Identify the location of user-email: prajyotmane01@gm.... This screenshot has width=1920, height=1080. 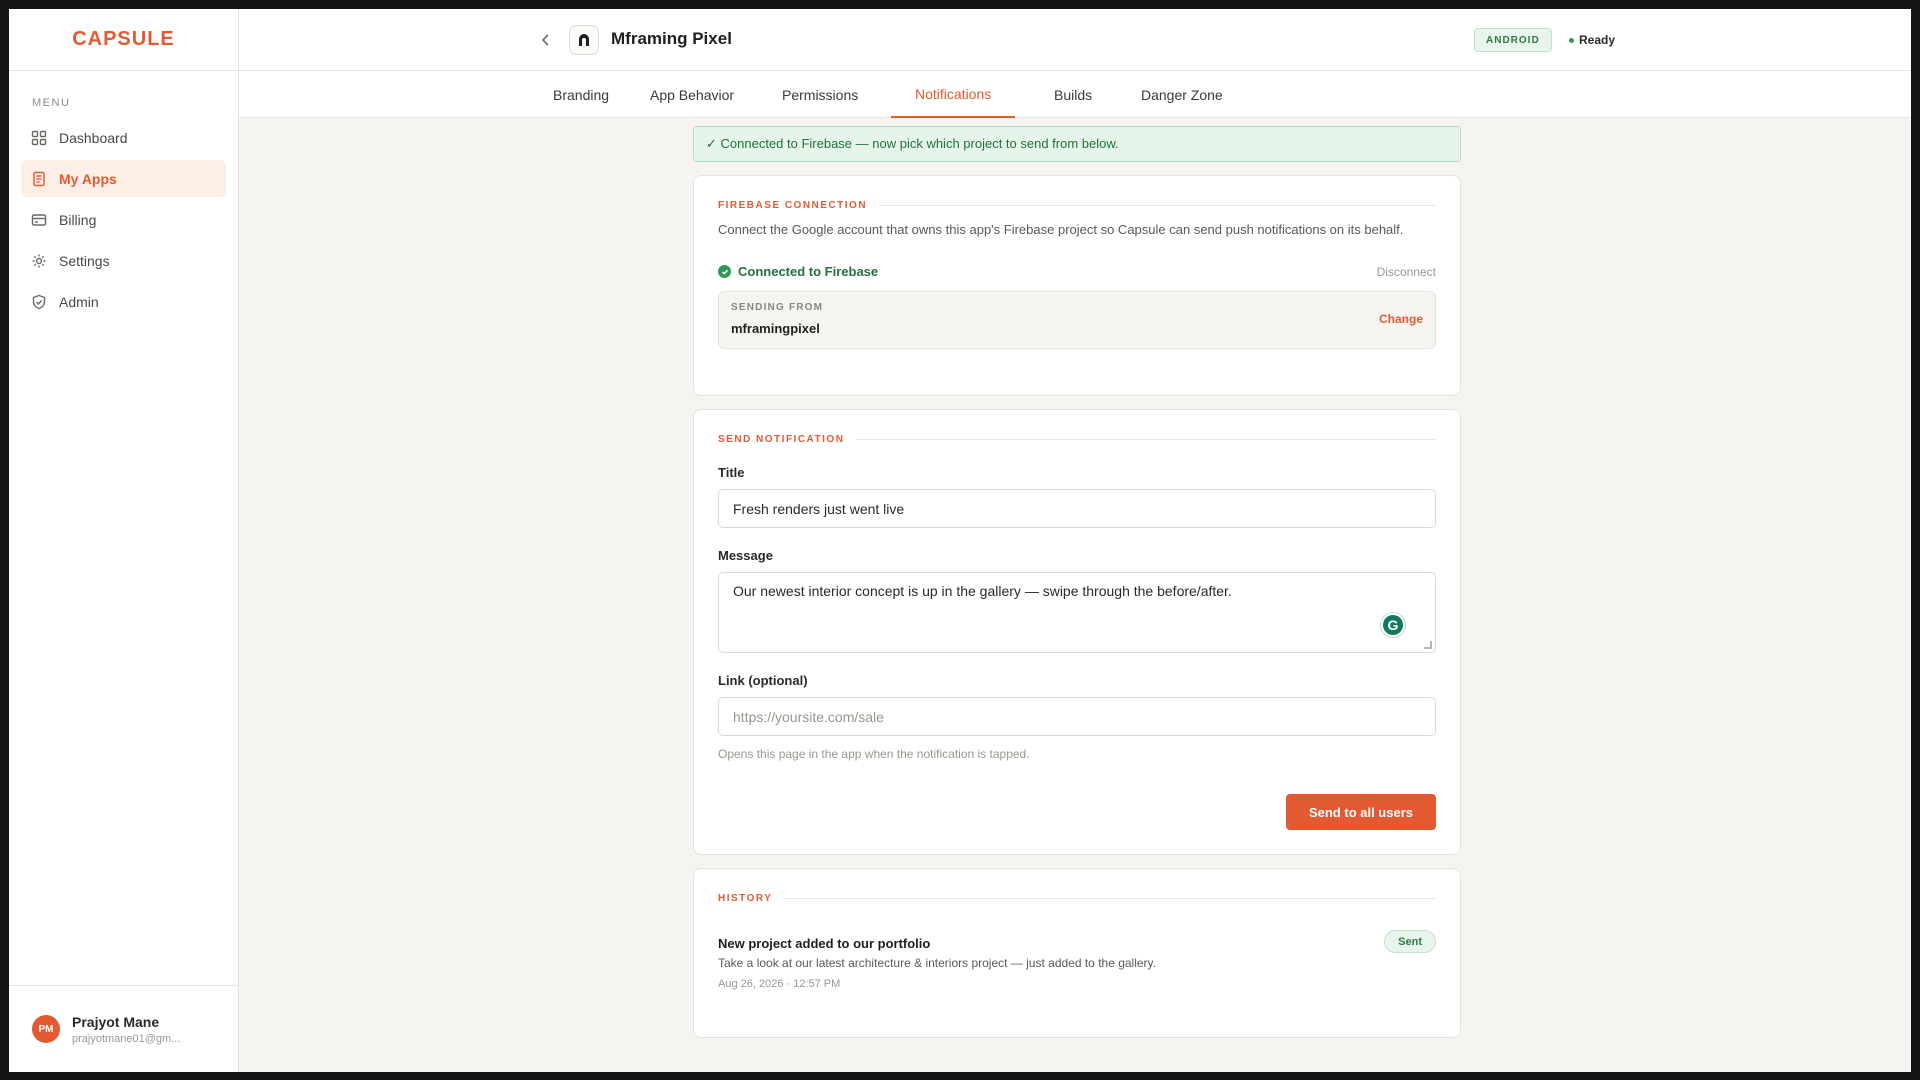
(126, 1038).